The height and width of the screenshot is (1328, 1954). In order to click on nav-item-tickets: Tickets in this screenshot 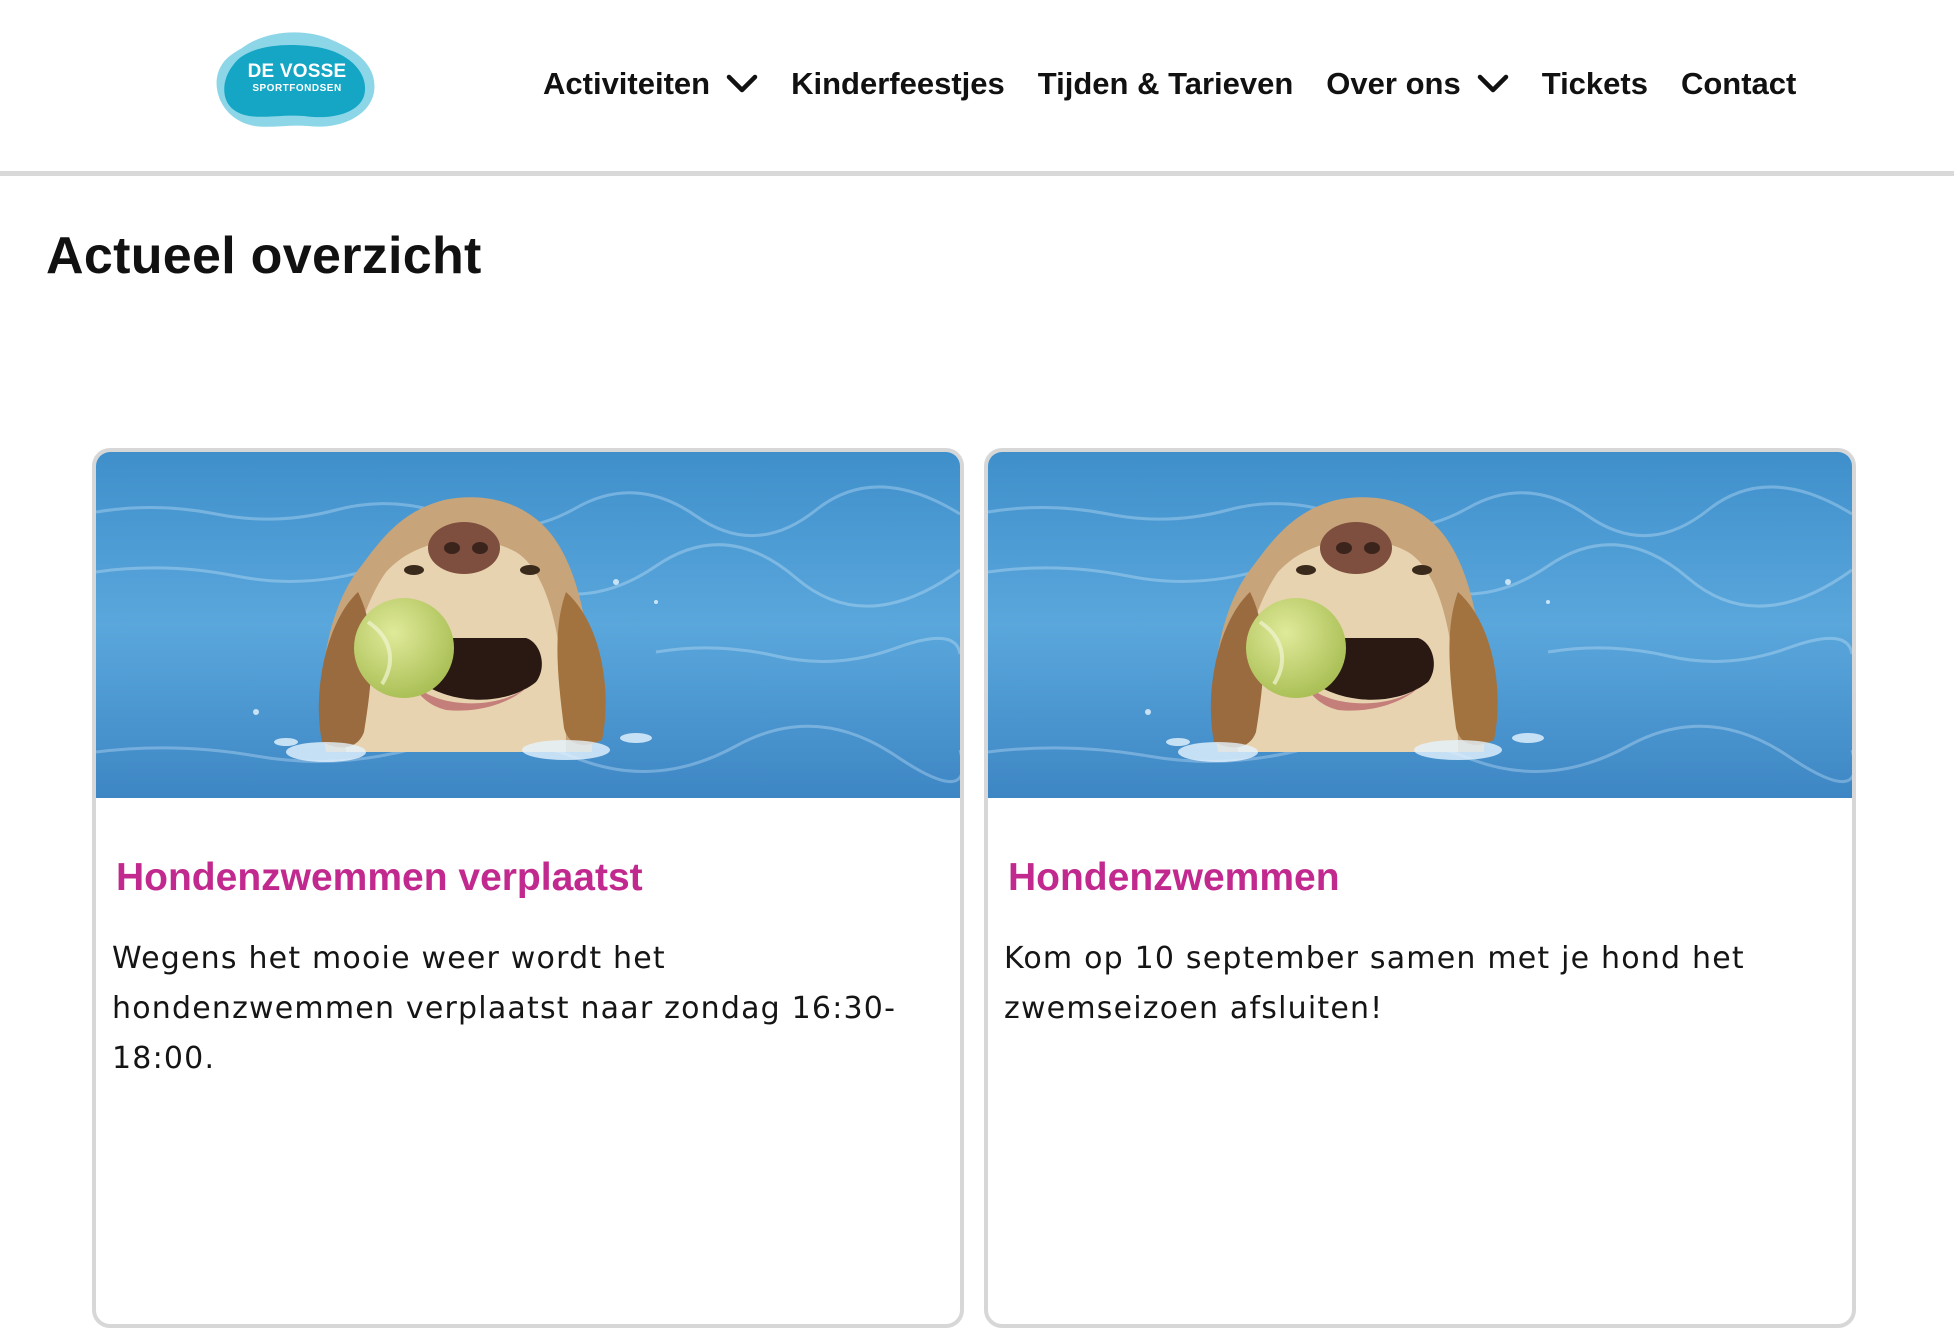, I will do `click(1595, 84)`.